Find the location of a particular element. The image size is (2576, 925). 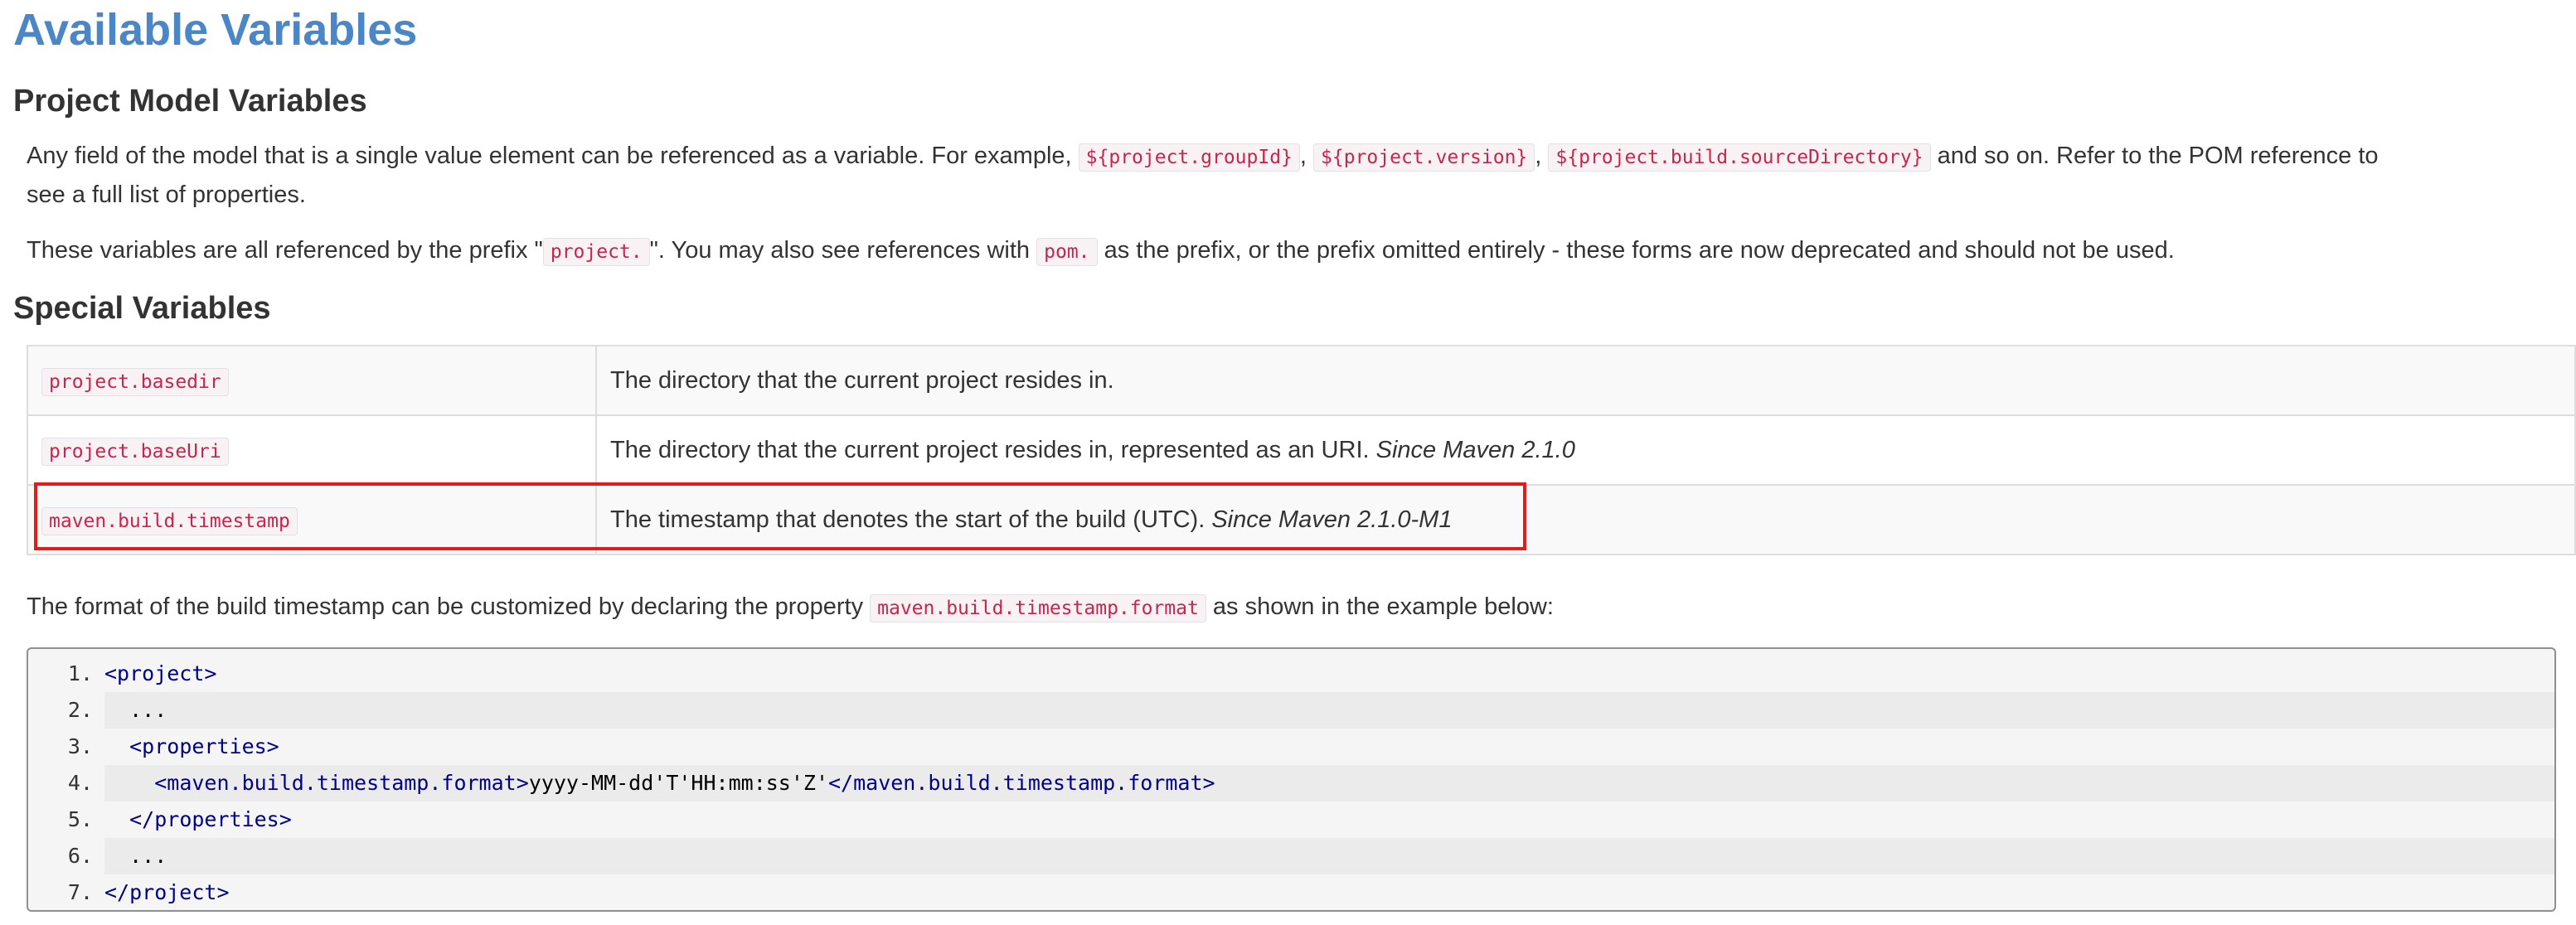

inline-code-group-id: ${project.groupId} is located at coordinates (1189, 157).